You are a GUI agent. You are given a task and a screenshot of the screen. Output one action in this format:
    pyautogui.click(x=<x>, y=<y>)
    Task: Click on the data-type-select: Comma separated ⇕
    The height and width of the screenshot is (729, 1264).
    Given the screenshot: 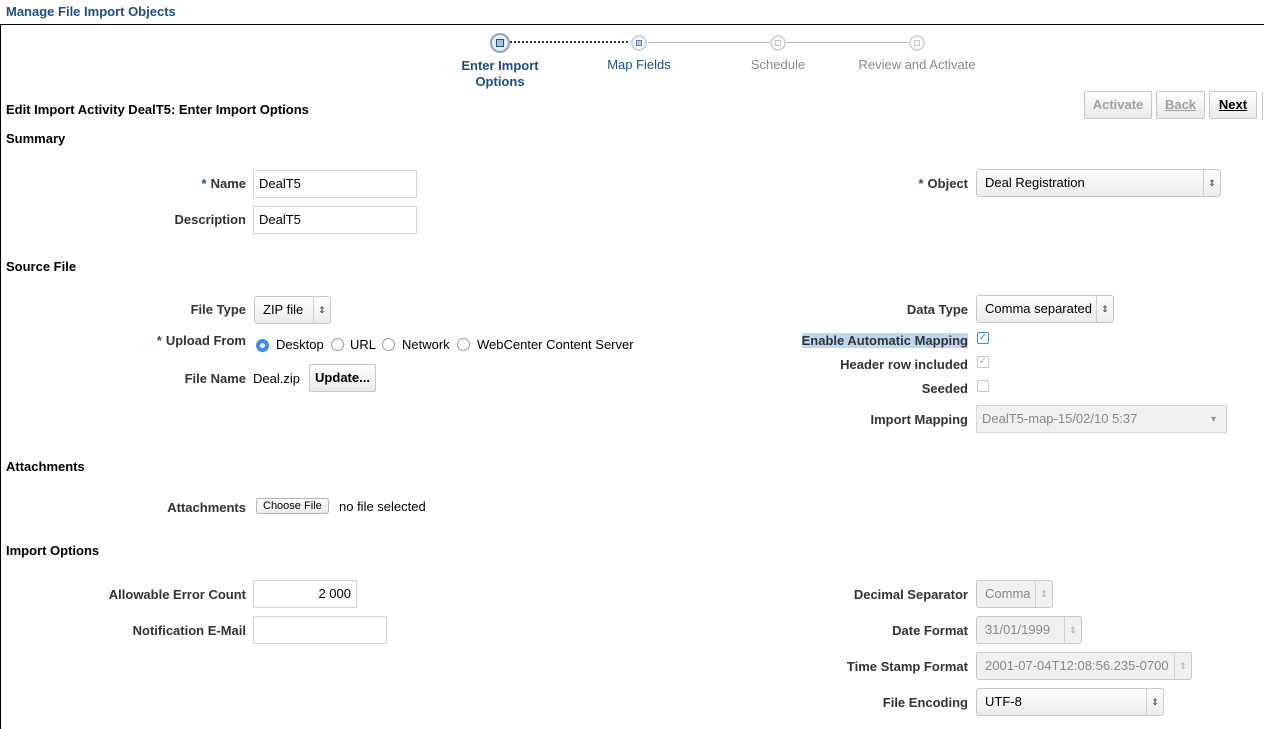 What is the action you would take?
    pyautogui.click(x=1045, y=309)
    